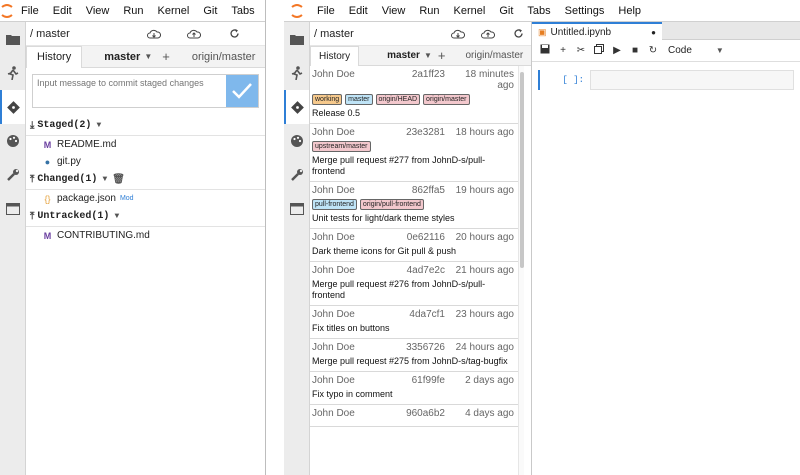 This screenshot has width=800, height=475. I want to click on scrollbar-thumb, so click(522, 170).